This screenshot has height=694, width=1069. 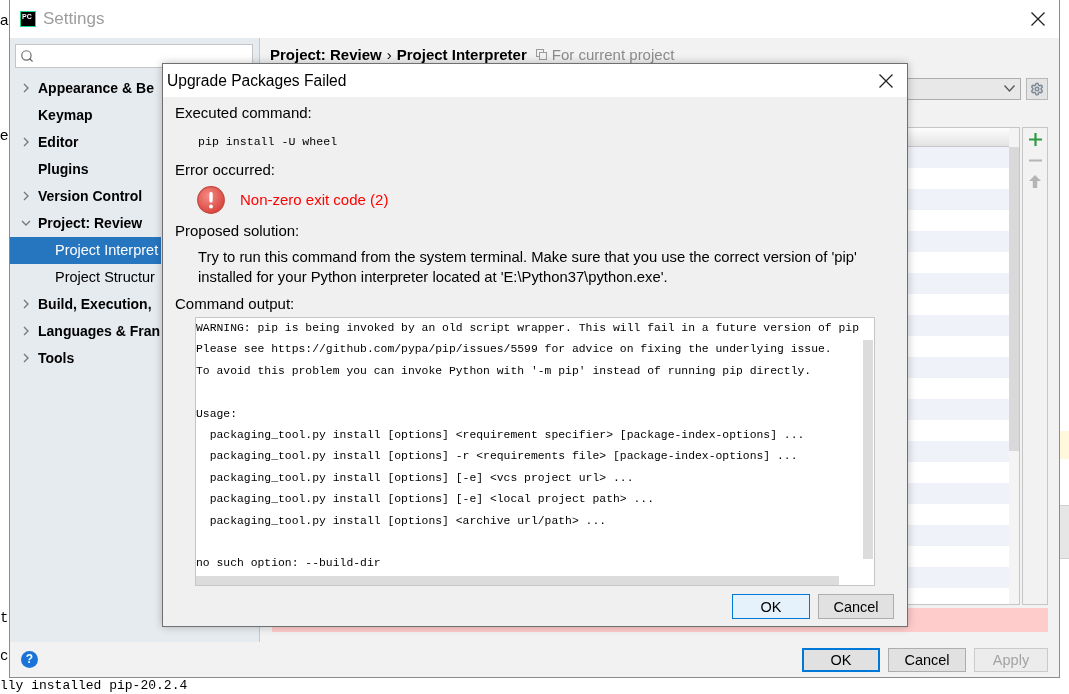 What do you see at coordinates (326, 54) in the screenshot?
I see `breadcrumb-item: Project: Review` at bounding box center [326, 54].